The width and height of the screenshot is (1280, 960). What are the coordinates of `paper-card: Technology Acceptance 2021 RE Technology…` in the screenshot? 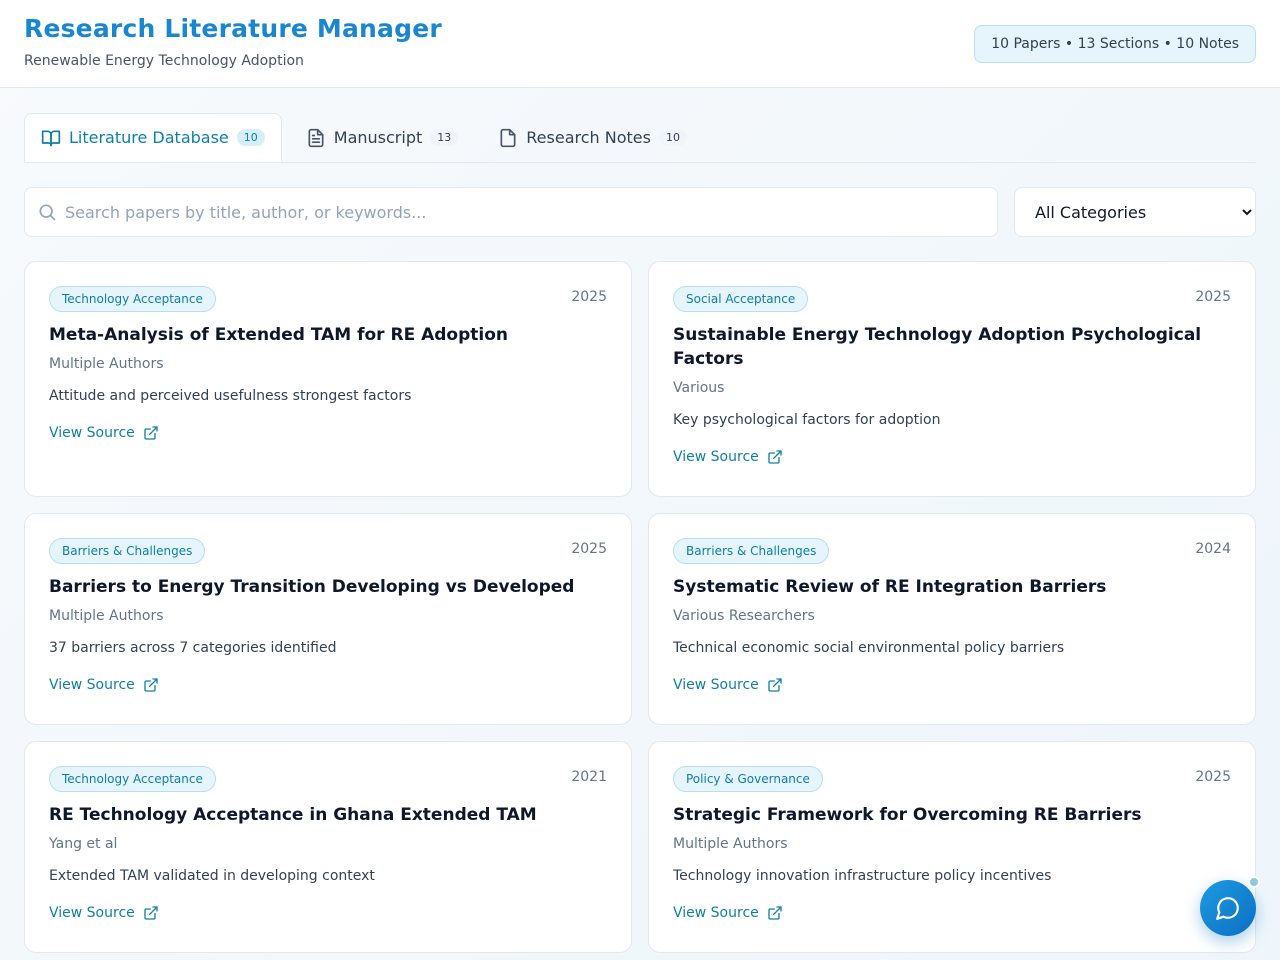 It's located at (328, 847).